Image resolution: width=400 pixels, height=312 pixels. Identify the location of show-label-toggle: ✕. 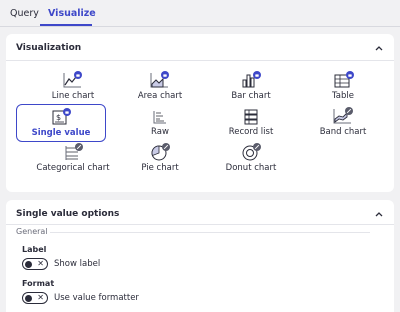
(35, 264).